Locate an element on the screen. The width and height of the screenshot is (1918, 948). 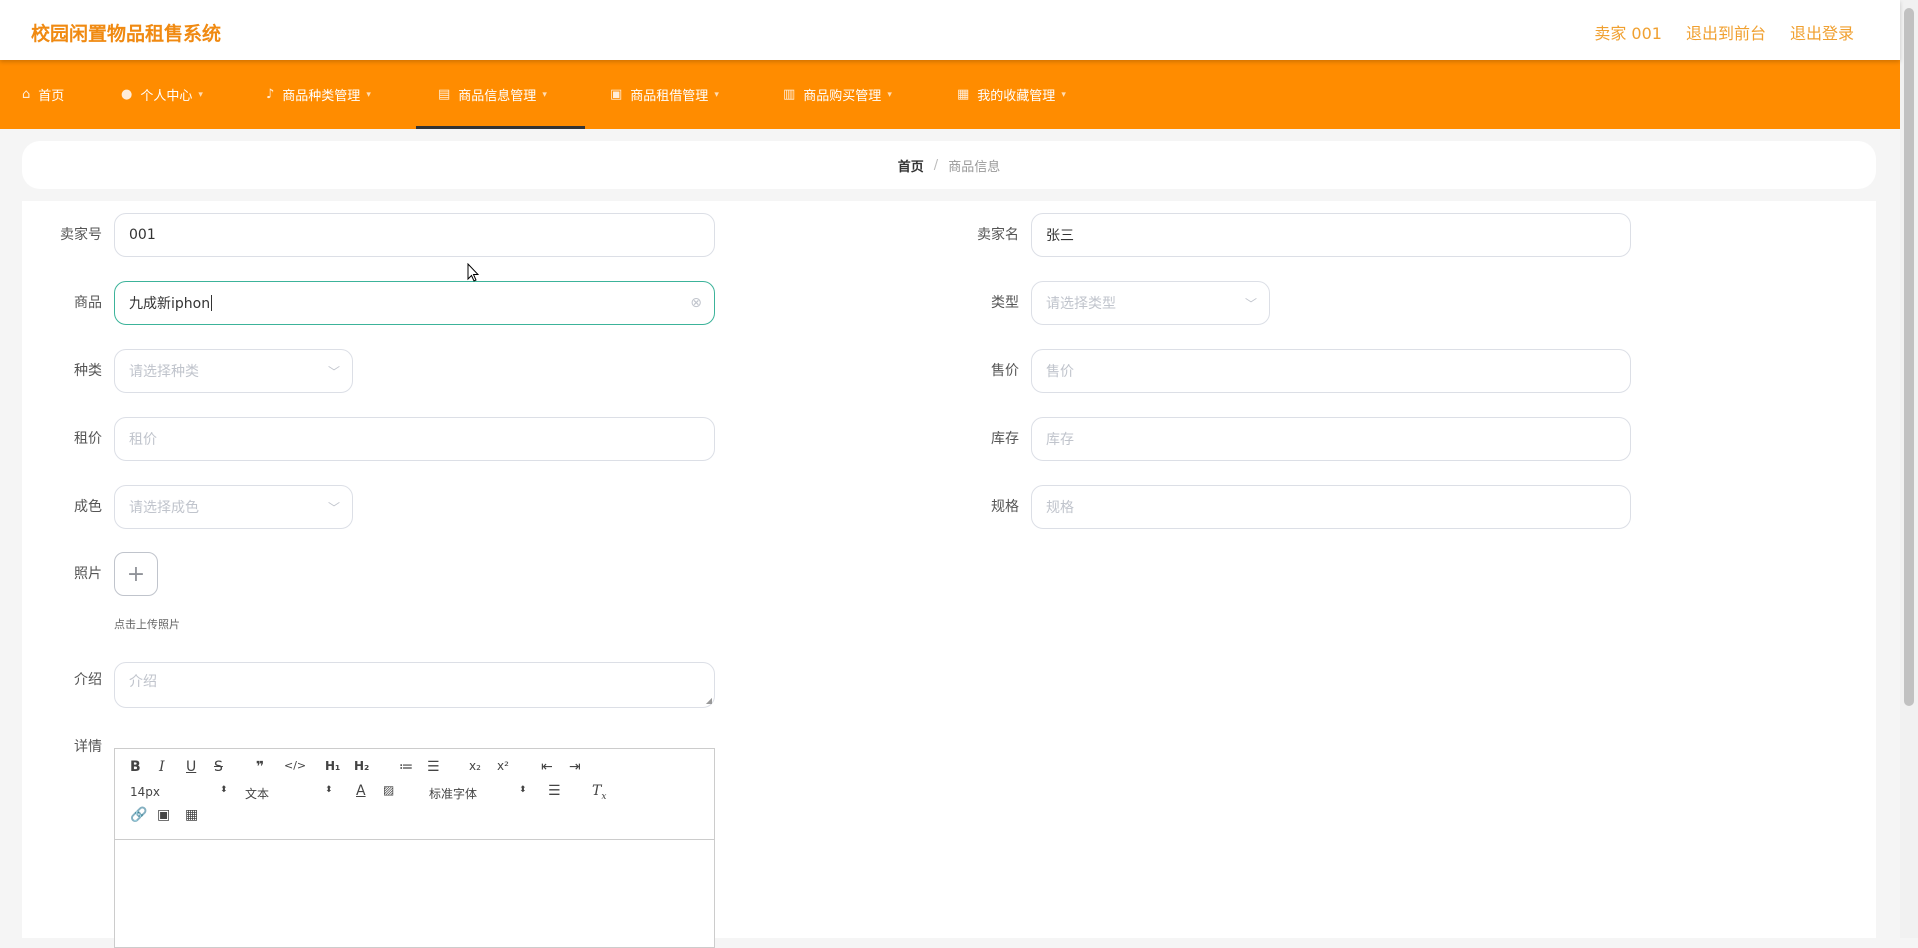
nav-item-category-mgmt: ♪ 商品种类管理 ▾ is located at coordinates (318, 94).